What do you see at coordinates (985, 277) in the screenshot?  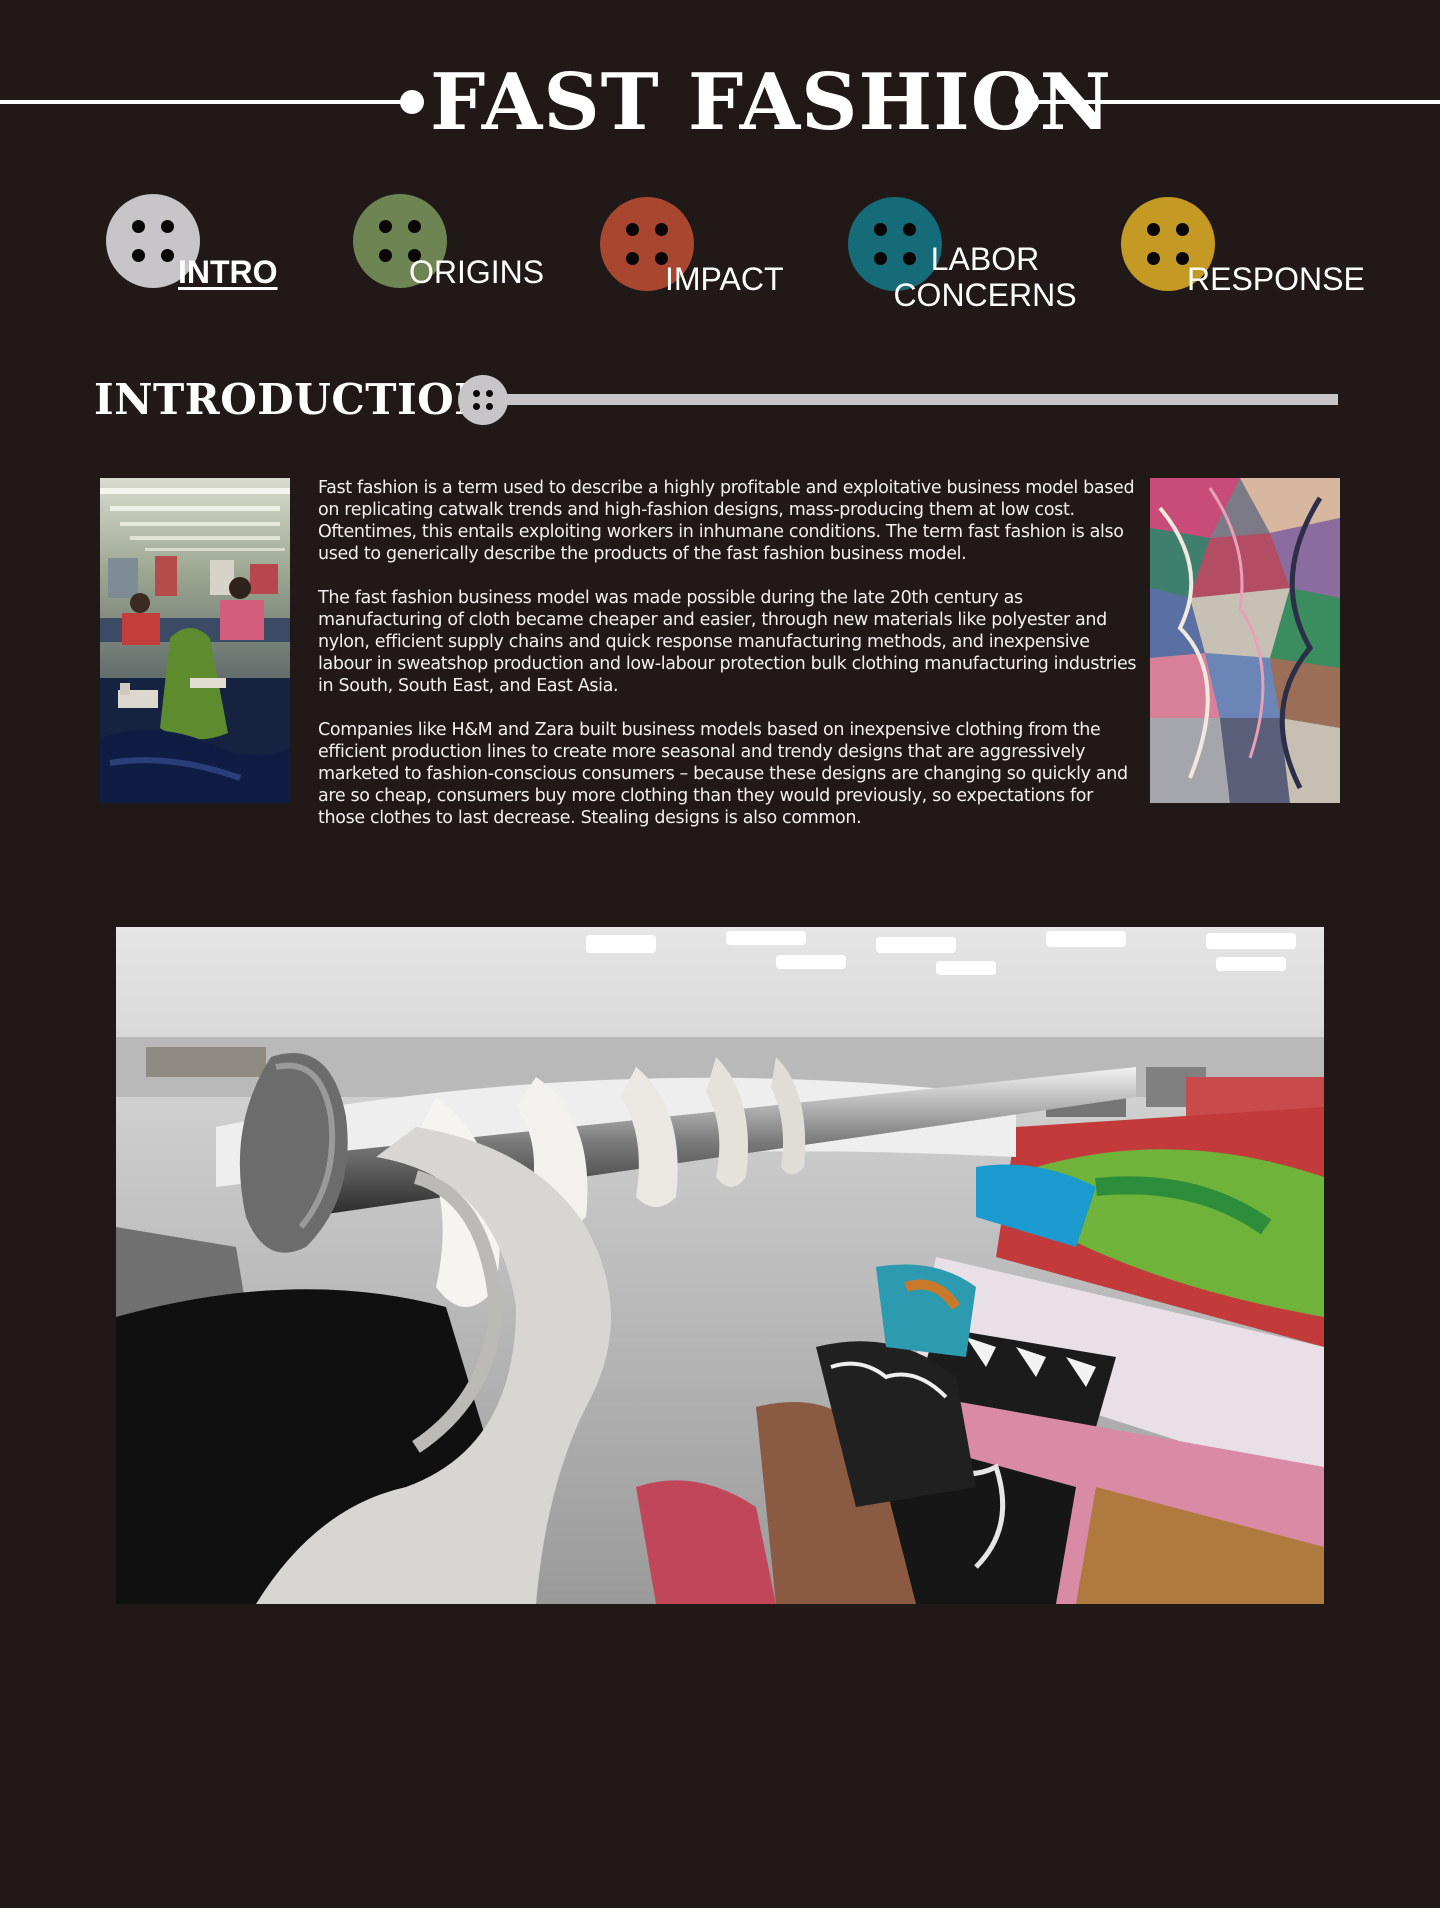 I see `nav-label-labor-concerns: LABOR CONCERNS` at bounding box center [985, 277].